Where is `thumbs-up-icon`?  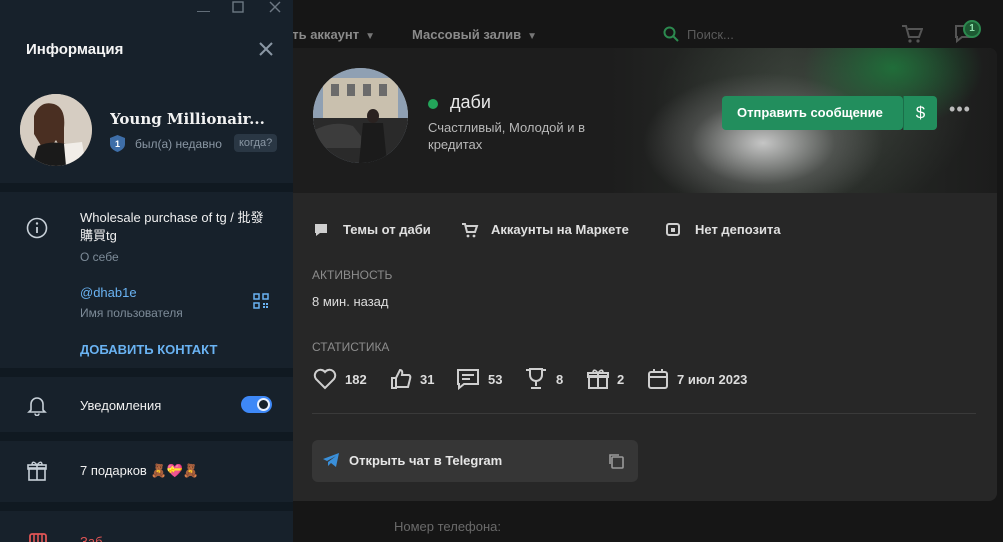 thumbs-up-icon is located at coordinates (401, 378).